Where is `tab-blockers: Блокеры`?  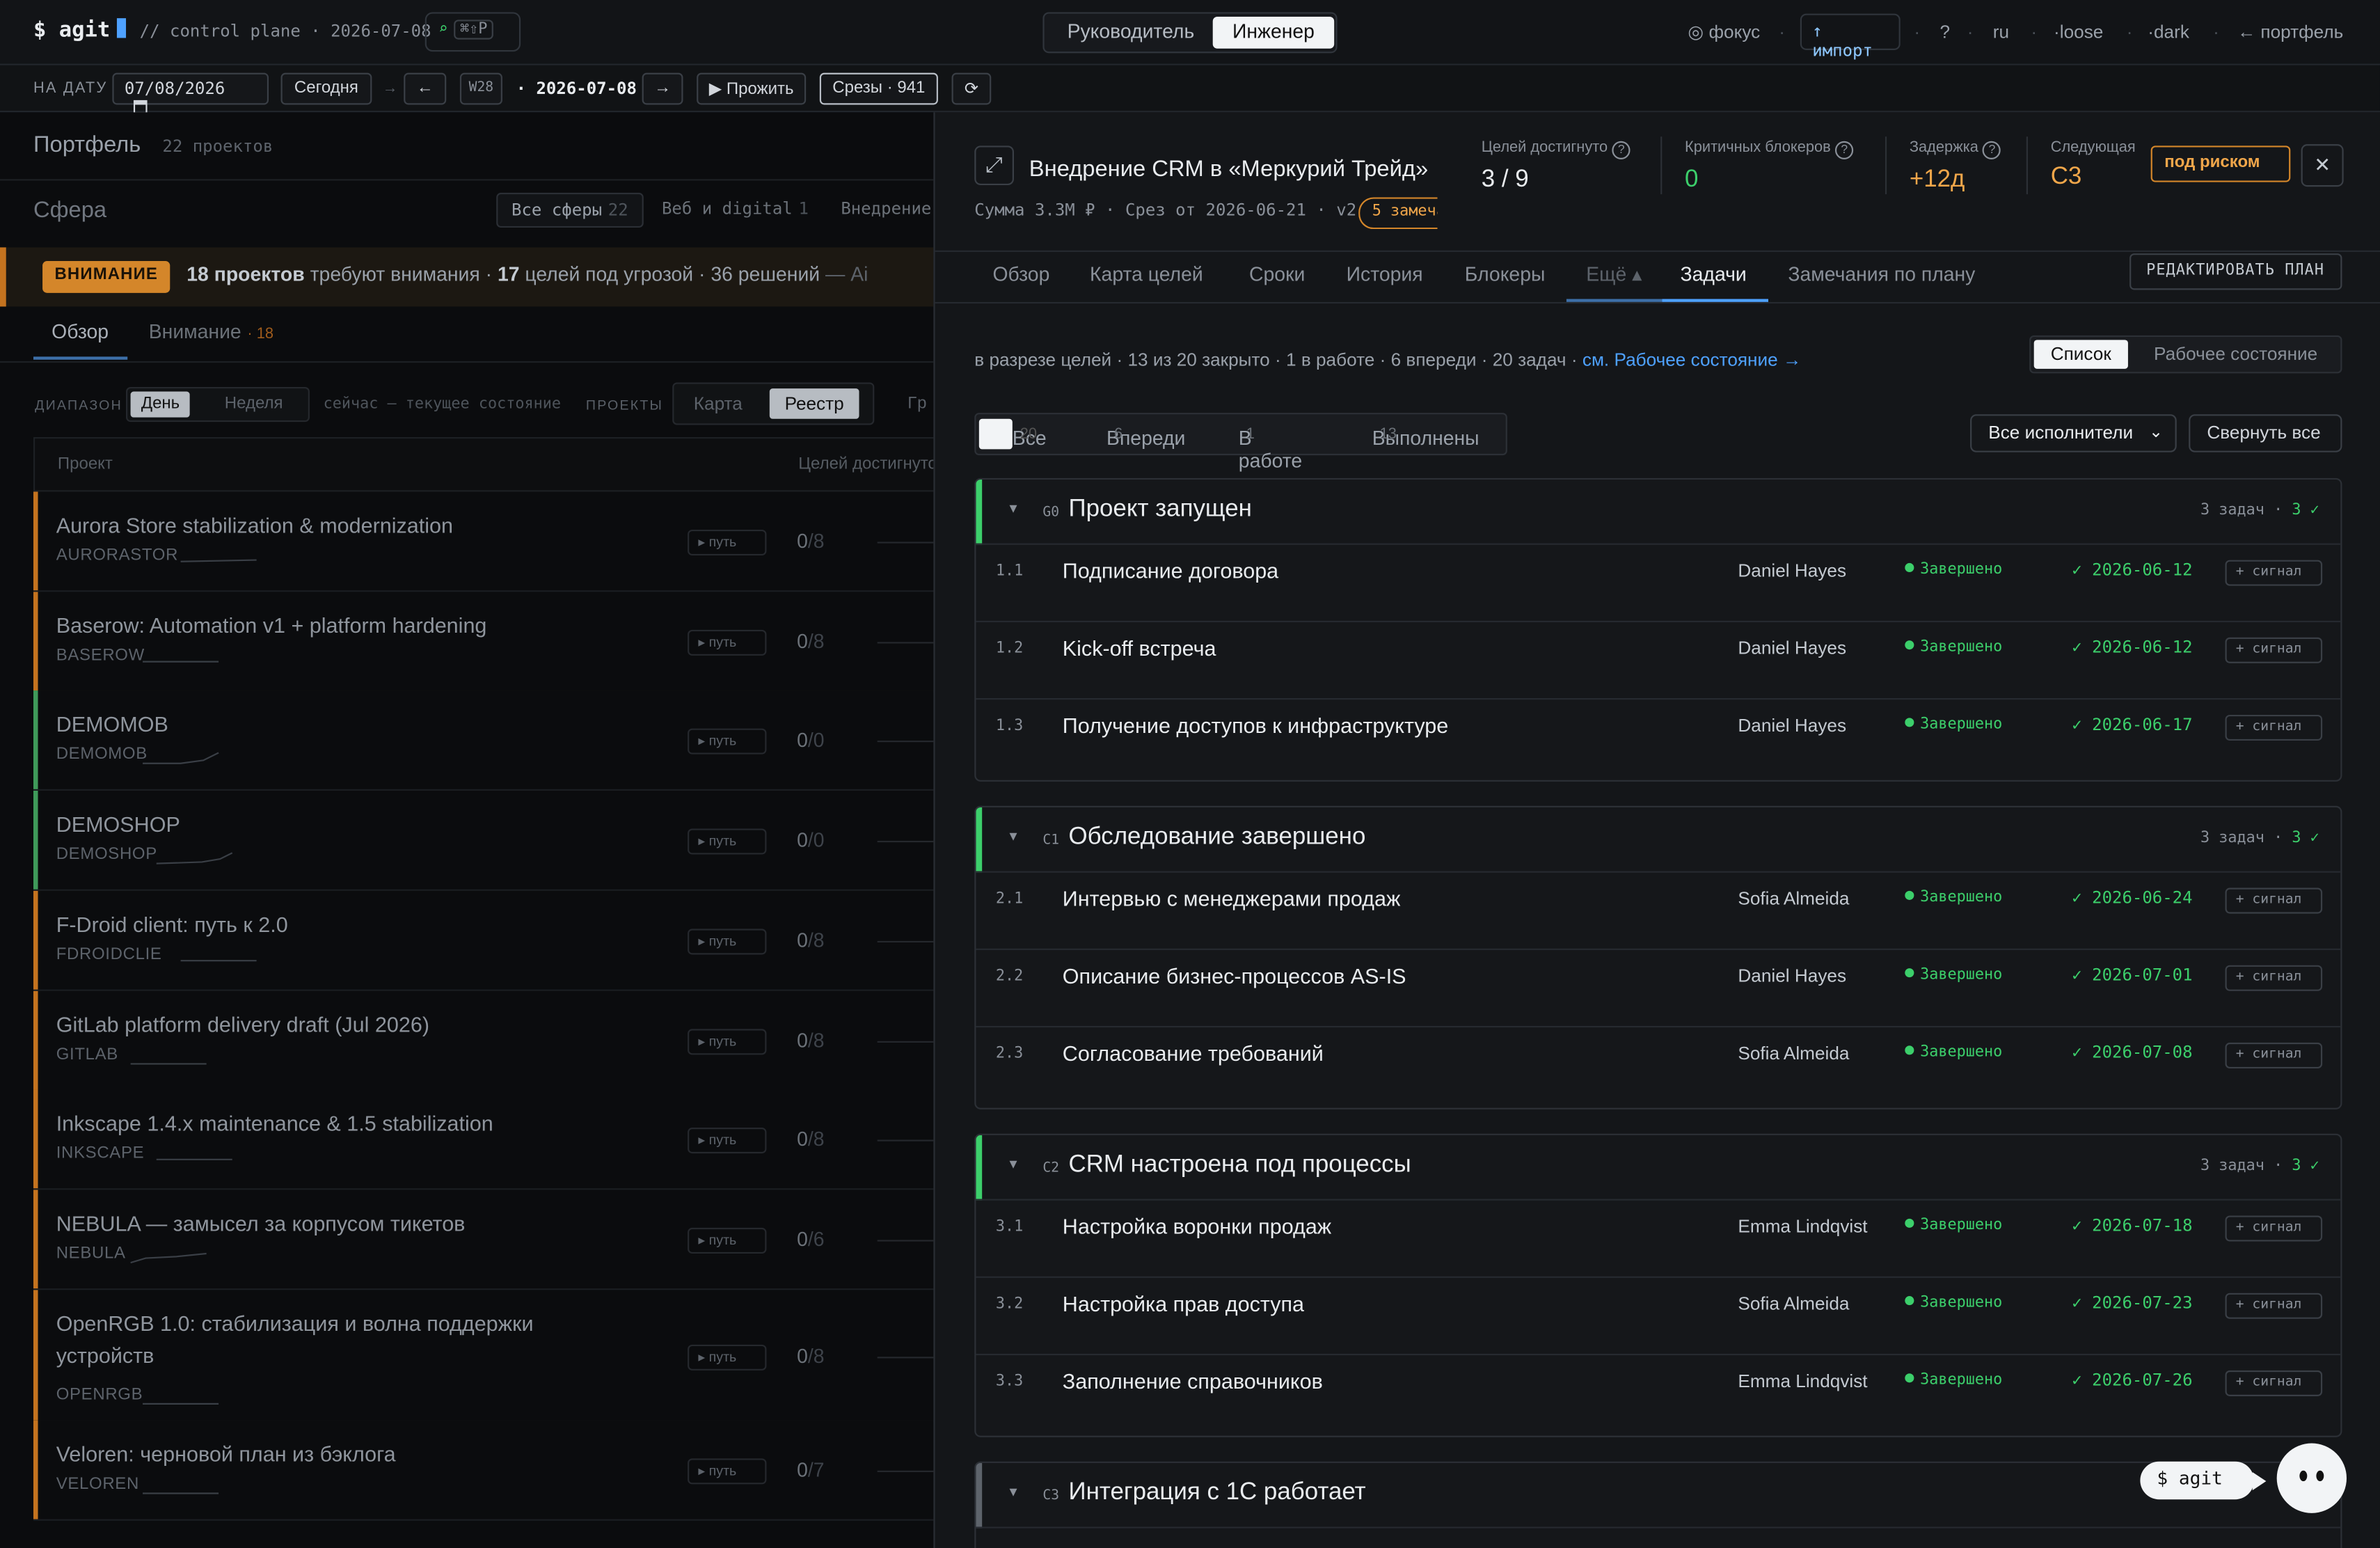
tab-blockers: Блокеры is located at coordinates (1505, 273).